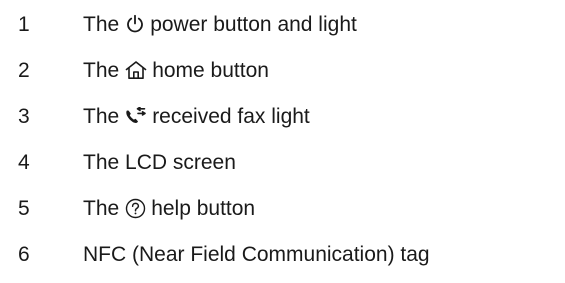  I want to click on legend-item: 3 The received fax light, so click(282, 116).